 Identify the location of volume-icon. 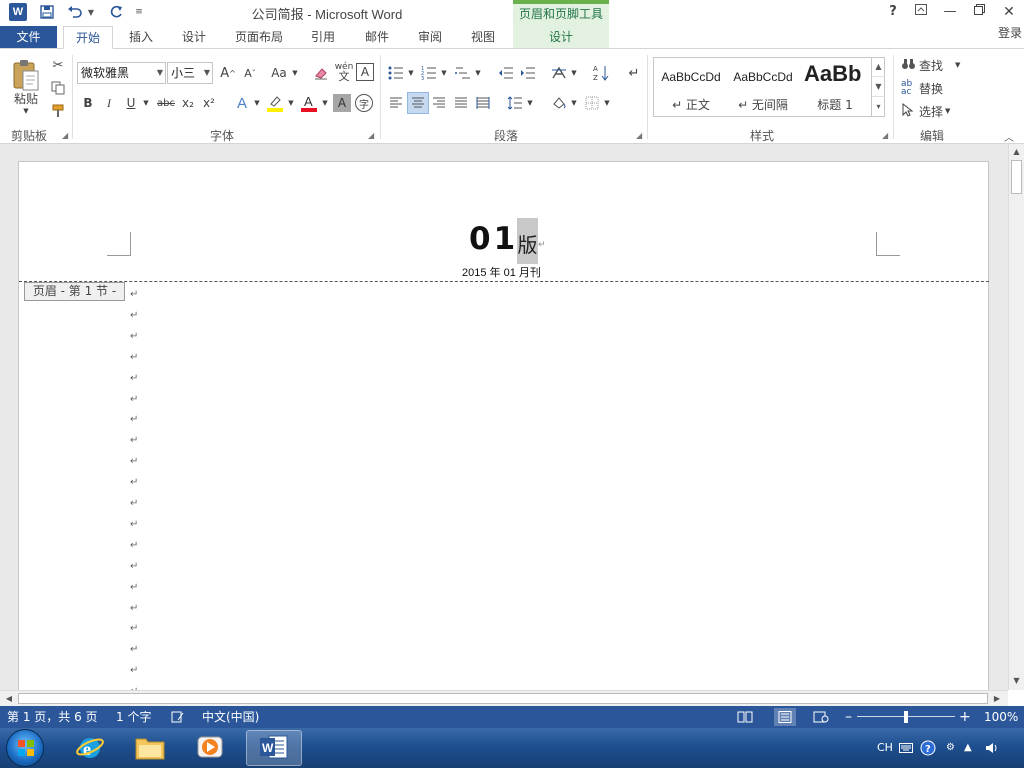
(992, 748).